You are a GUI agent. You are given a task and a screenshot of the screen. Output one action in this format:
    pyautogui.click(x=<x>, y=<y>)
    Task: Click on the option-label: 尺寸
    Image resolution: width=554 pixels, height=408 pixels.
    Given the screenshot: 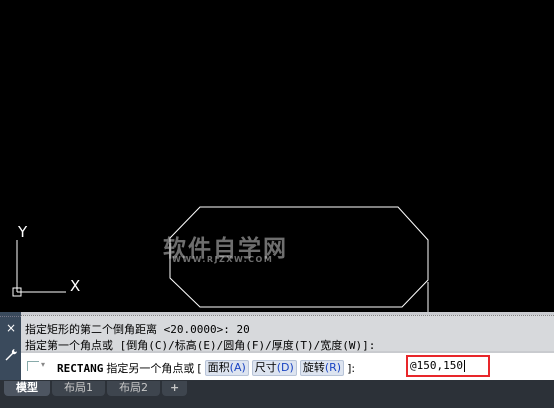 What is the action you would take?
    pyautogui.click(x=265, y=367)
    